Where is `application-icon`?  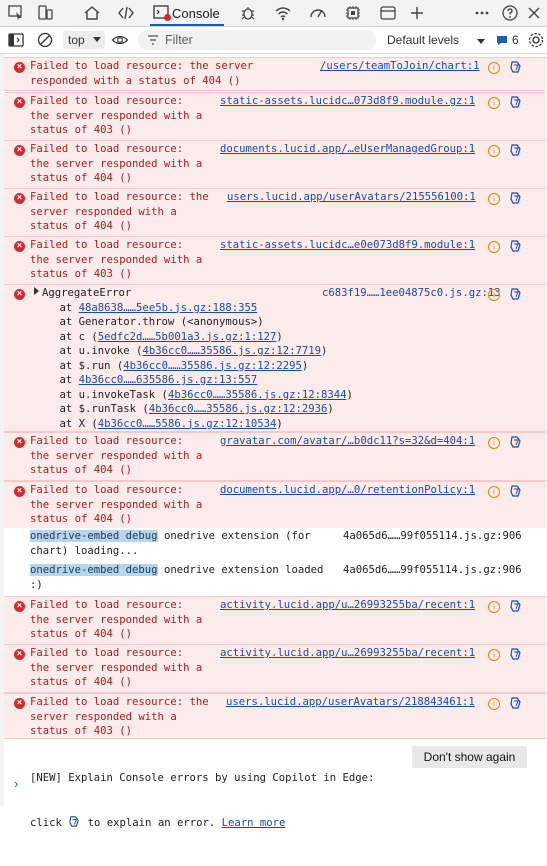 application-icon is located at coordinates (388, 13).